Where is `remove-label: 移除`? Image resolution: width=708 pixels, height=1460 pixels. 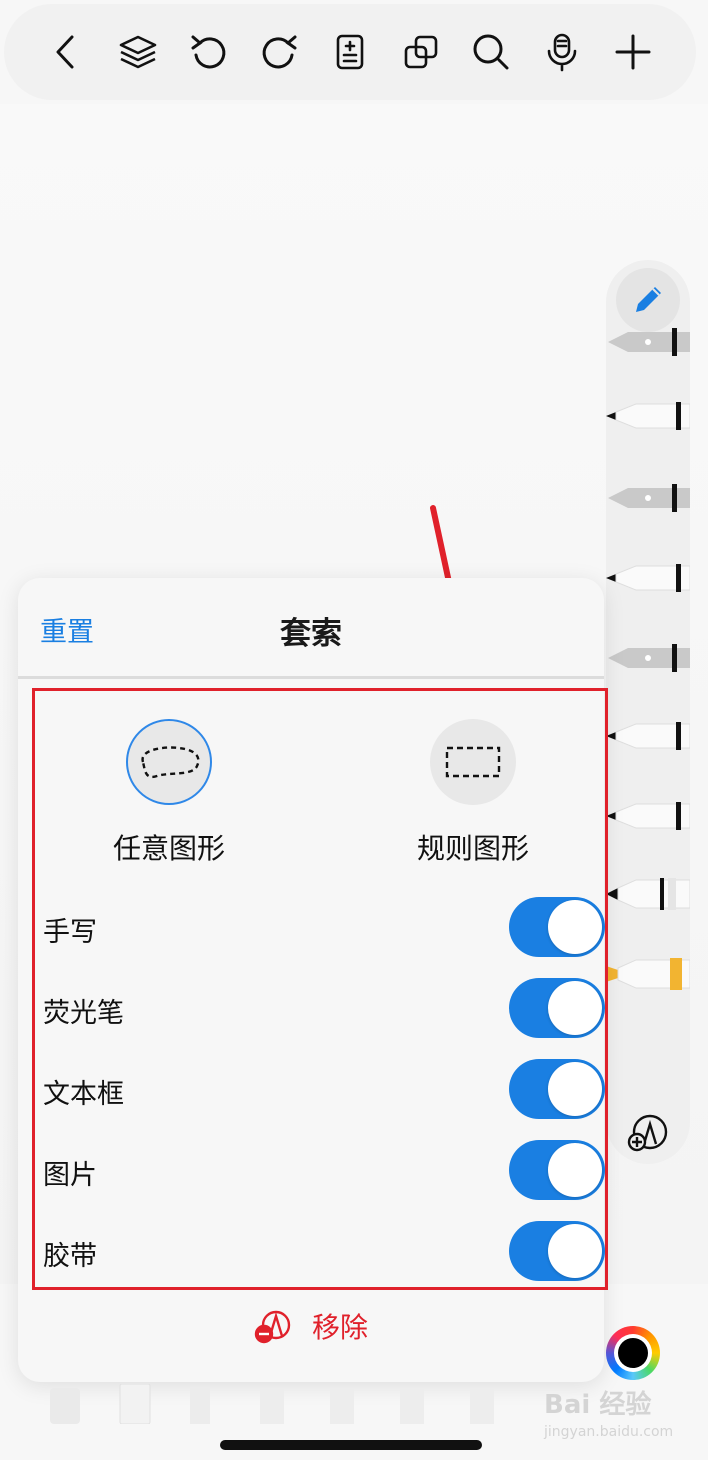 remove-label: 移除 is located at coordinates (339, 1327).